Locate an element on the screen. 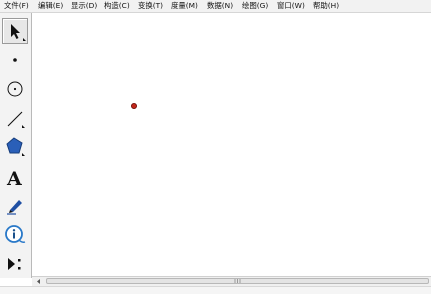 The height and width of the screenshot is (294, 431). horizontal-scrollbar is located at coordinates (231, 281).